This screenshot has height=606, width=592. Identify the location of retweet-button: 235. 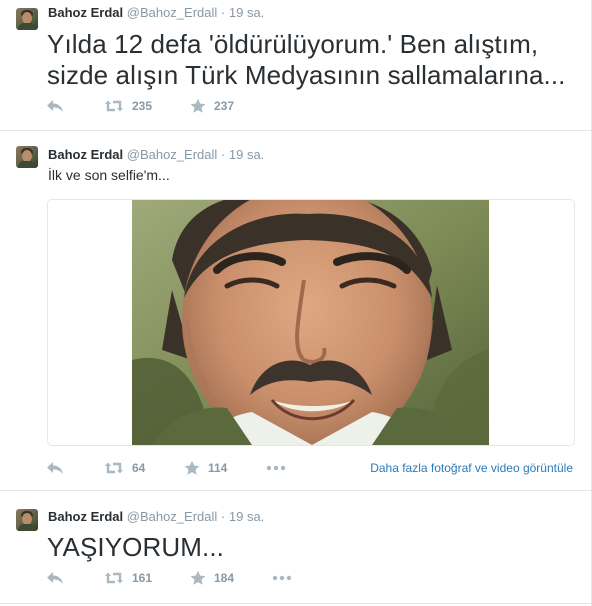
(128, 106).